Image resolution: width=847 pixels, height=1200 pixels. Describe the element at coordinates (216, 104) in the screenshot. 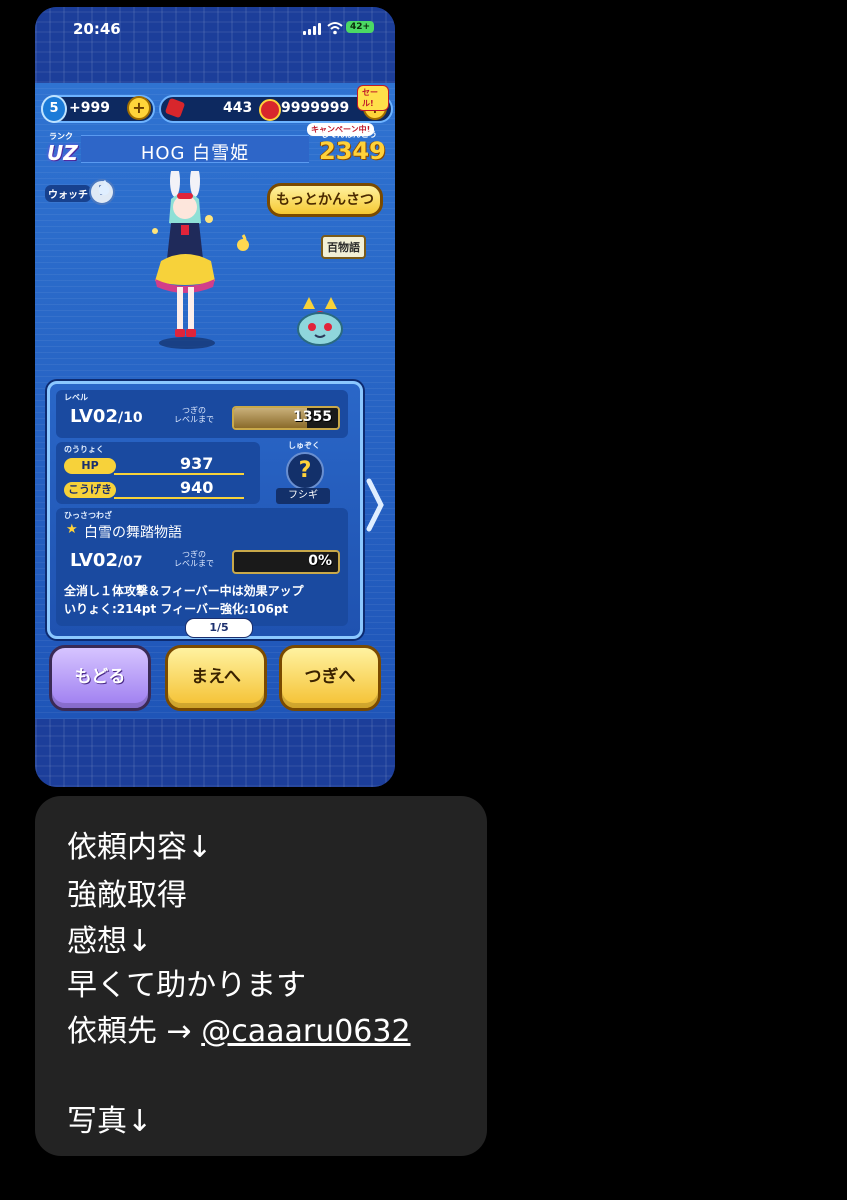

I see `currency-bar: 5 +999 + 443 9999999 + セール!` at that location.